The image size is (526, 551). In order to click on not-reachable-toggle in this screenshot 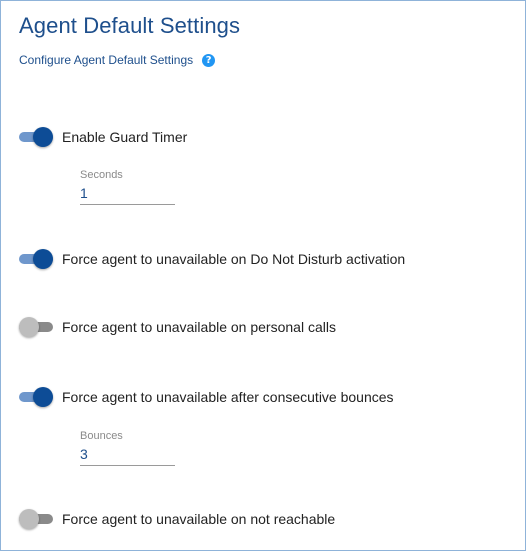, I will do `click(36, 519)`.